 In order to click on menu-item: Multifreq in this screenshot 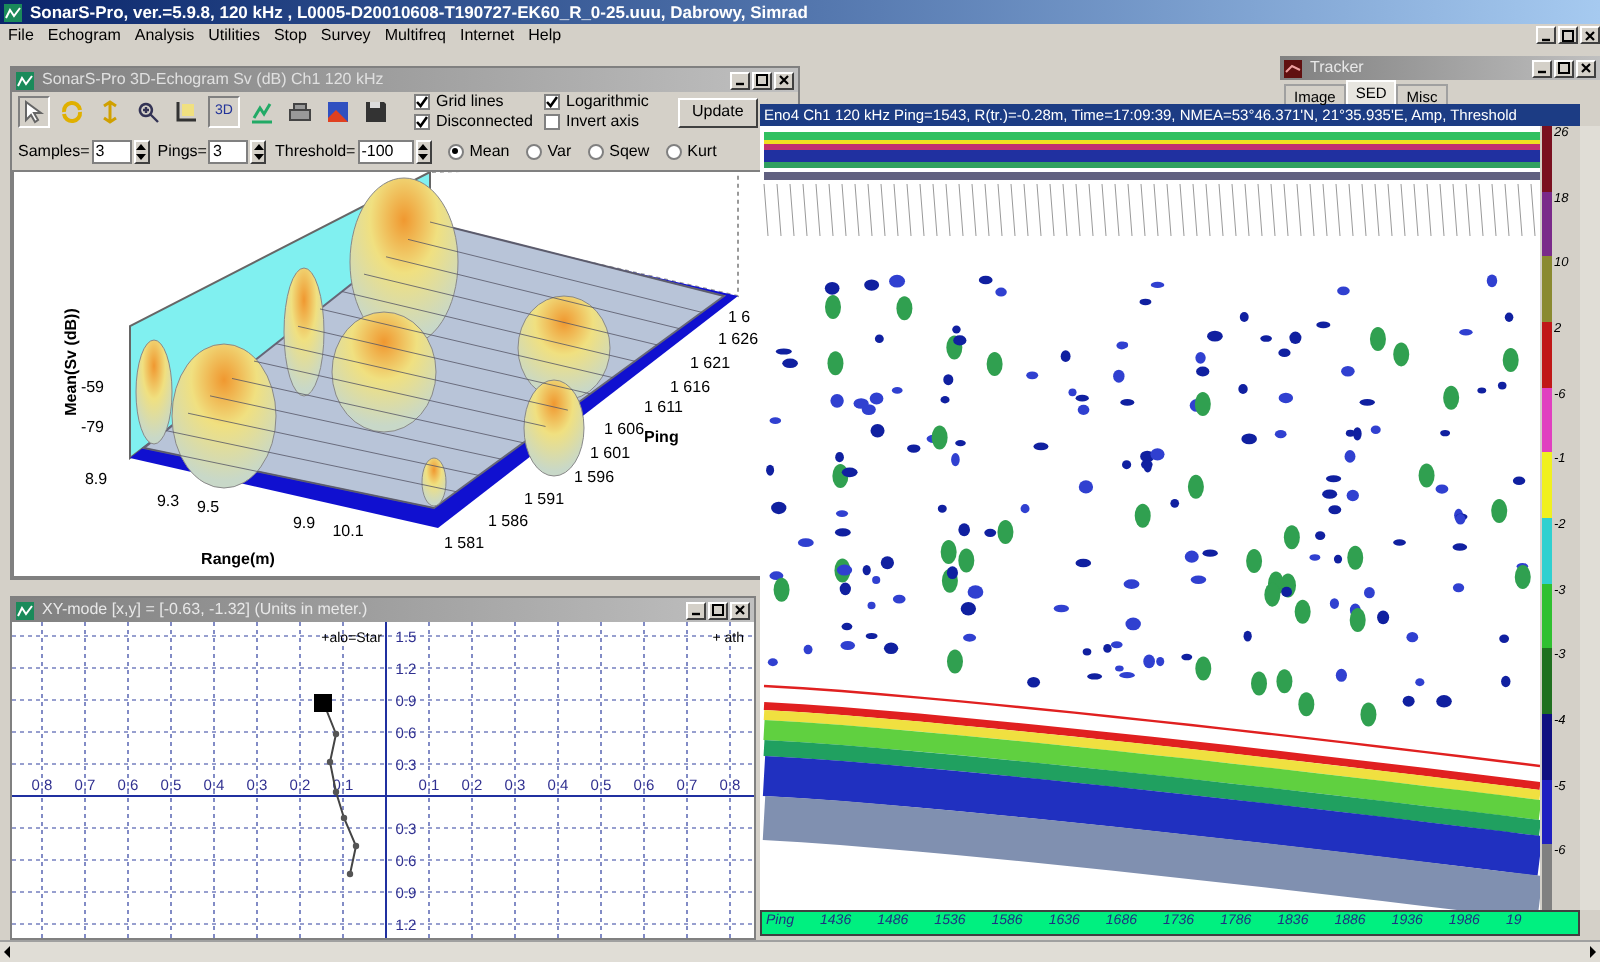, I will do `click(415, 36)`.